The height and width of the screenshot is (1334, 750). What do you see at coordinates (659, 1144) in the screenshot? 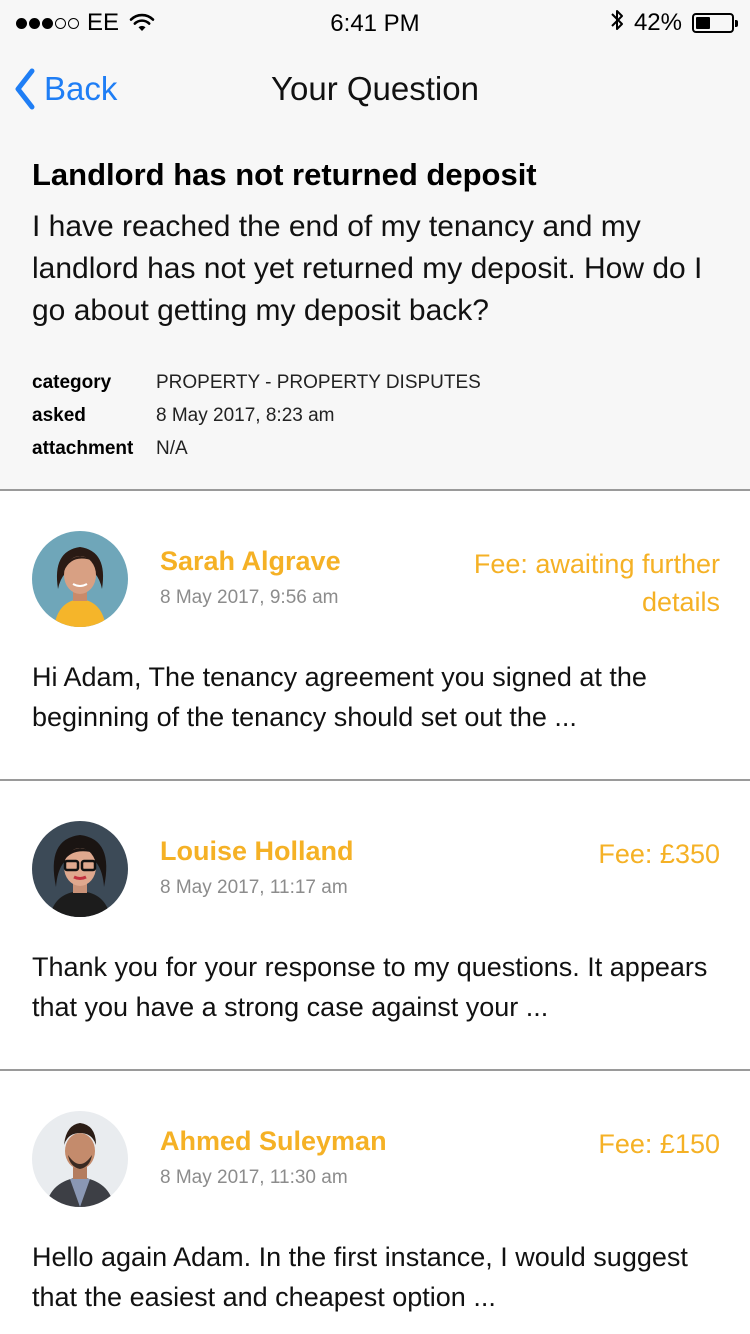
I see `fee-label: Fee: £150` at bounding box center [659, 1144].